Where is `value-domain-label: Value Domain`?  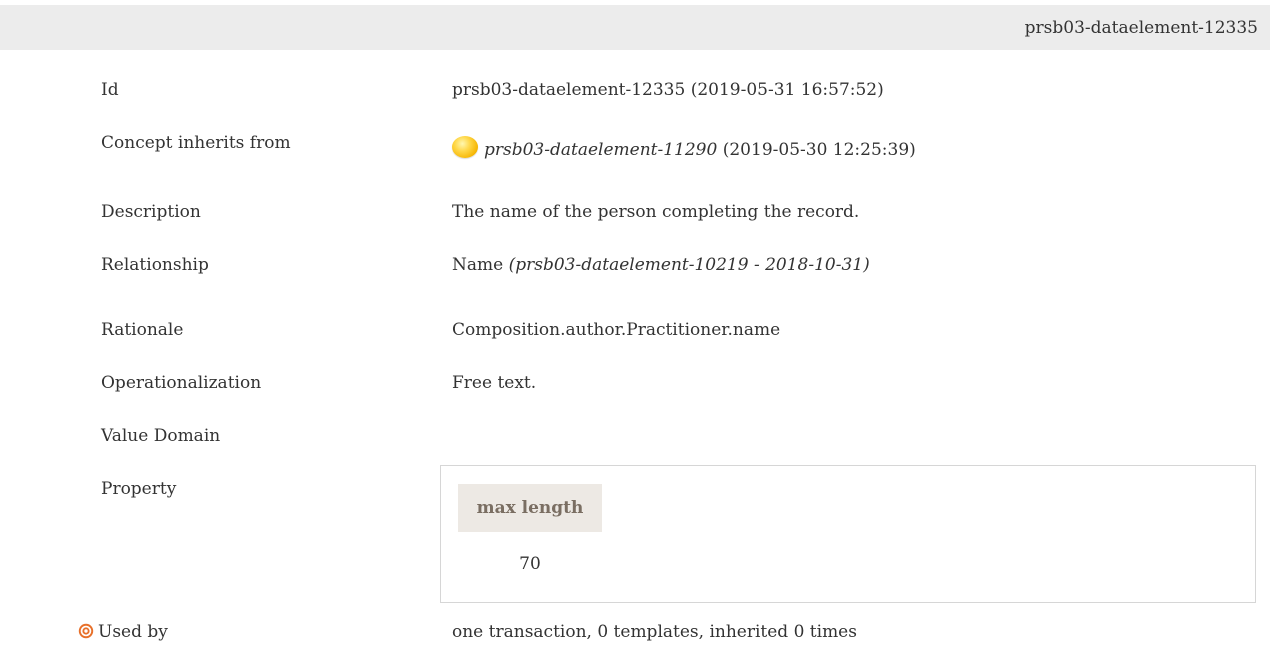 value-domain-label: Value Domain is located at coordinates (161, 436).